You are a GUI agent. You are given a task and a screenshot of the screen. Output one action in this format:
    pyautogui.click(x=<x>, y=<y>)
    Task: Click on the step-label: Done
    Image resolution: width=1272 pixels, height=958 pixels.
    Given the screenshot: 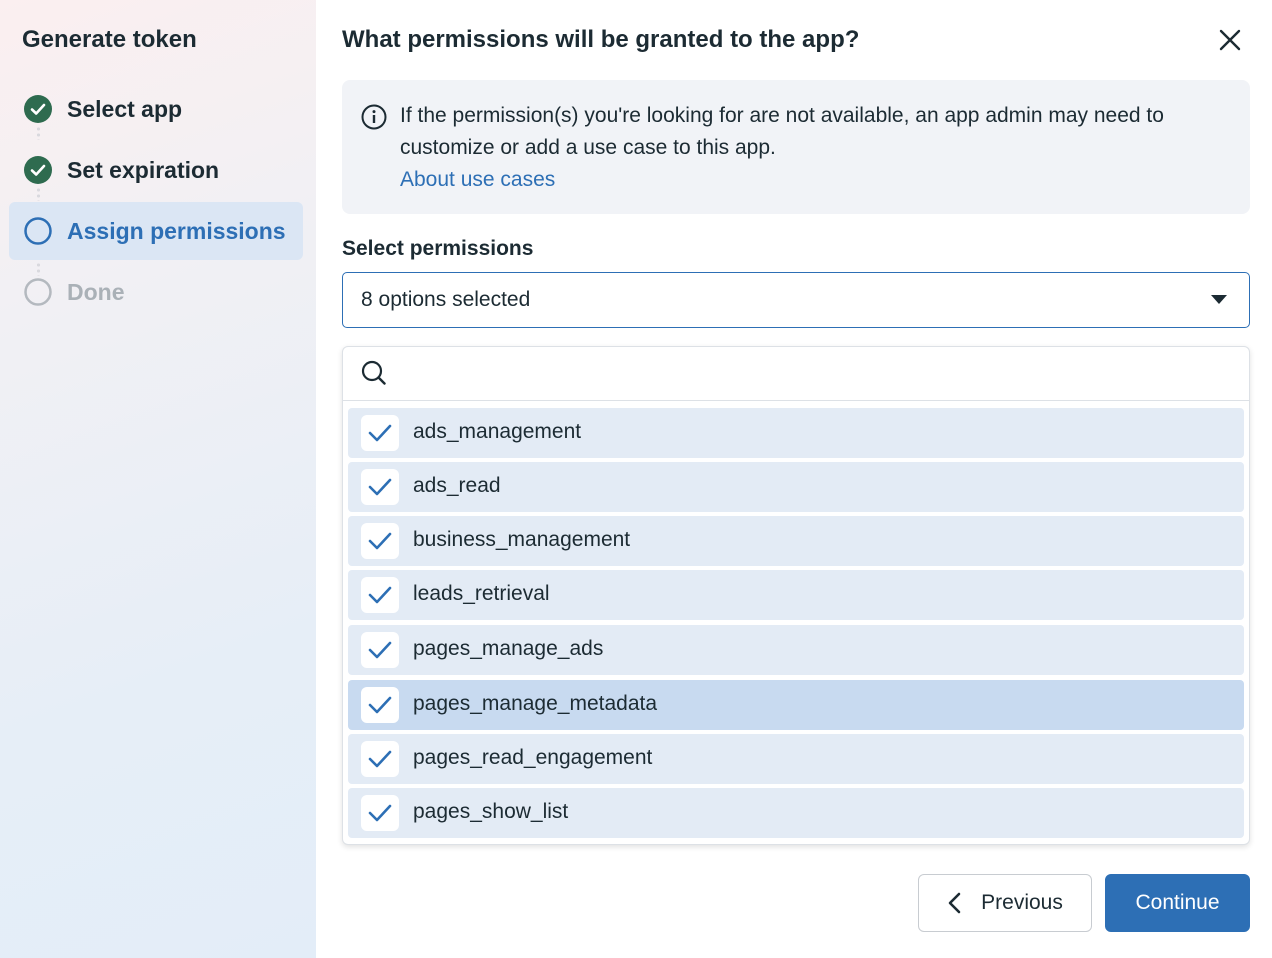 What is the action you would take?
    pyautogui.click(x=96, y=291)
    